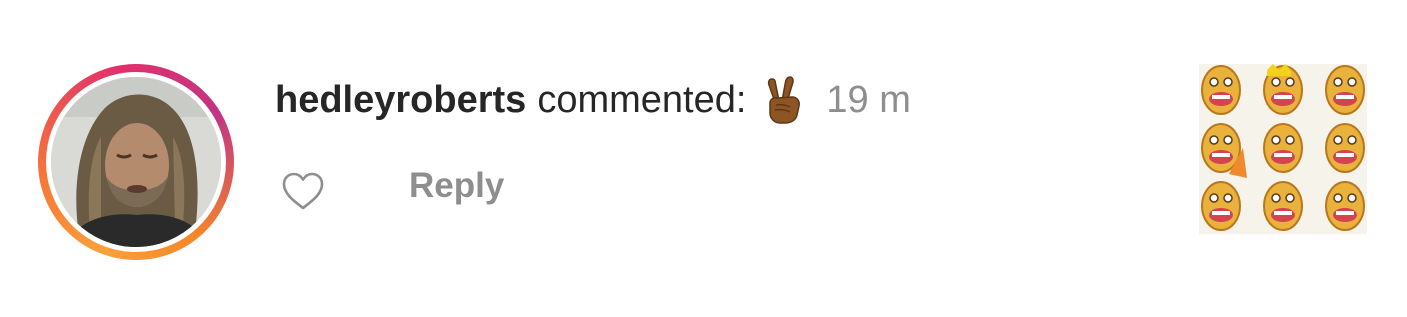 This screenshot has height=317, width=1407. What do you see at coordinates (868, 99) in the screenshot?
I see `timestamp: 19 m` at bounding box center [868, 99].